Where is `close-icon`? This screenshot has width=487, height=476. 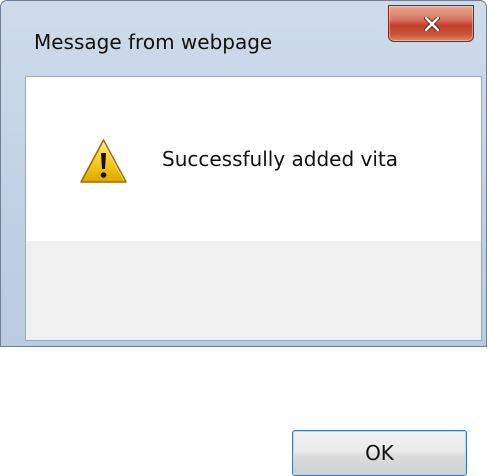
close-icon is located at coordinates (432, 24).